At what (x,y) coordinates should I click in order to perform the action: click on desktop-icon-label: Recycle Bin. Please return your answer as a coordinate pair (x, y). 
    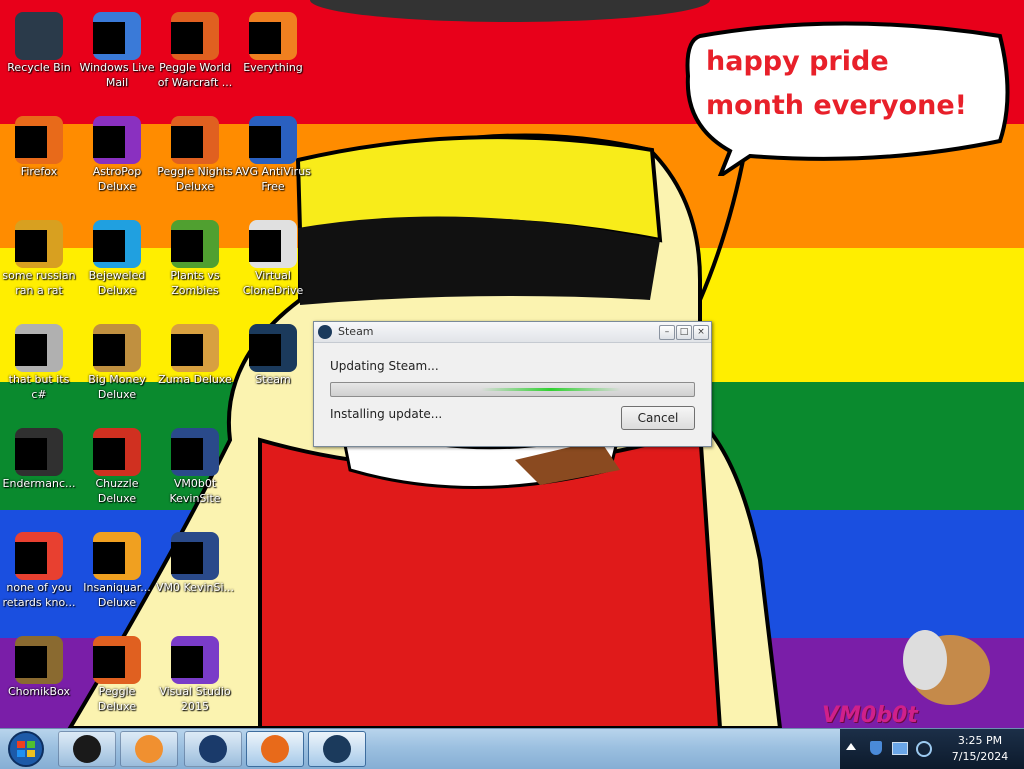
    Looking at the image, I should click on (39, 67).